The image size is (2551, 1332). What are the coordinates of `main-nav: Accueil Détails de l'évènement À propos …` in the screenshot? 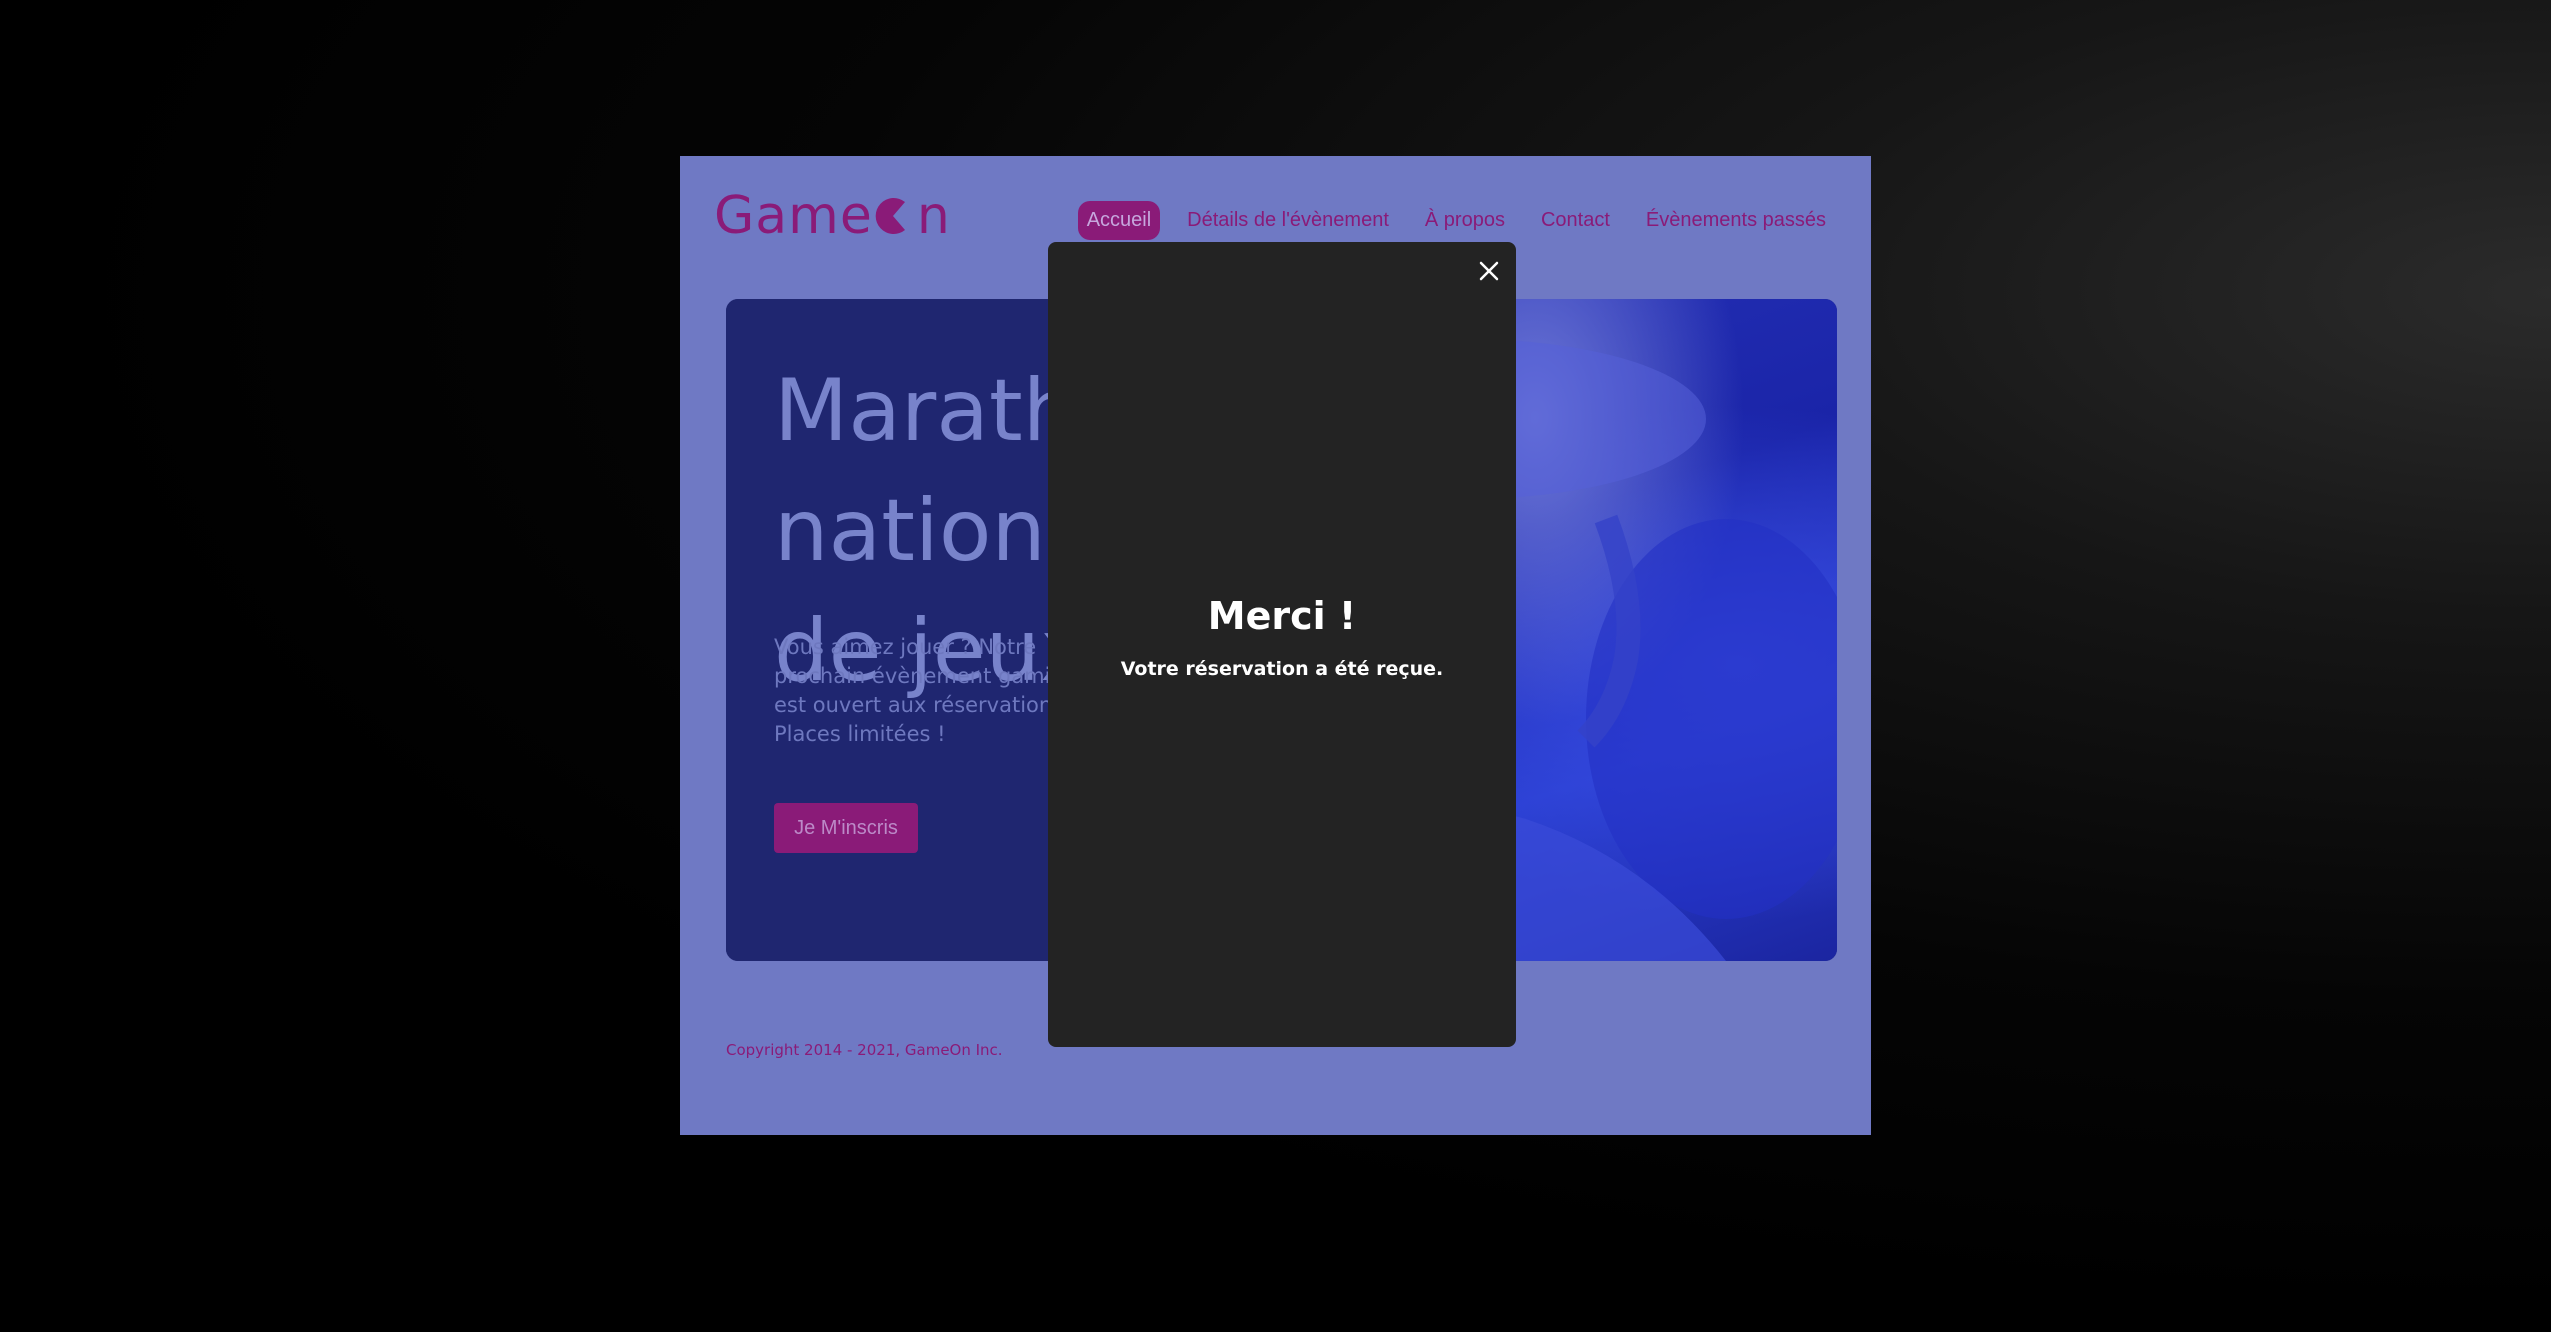 It's located at (1456, 220).